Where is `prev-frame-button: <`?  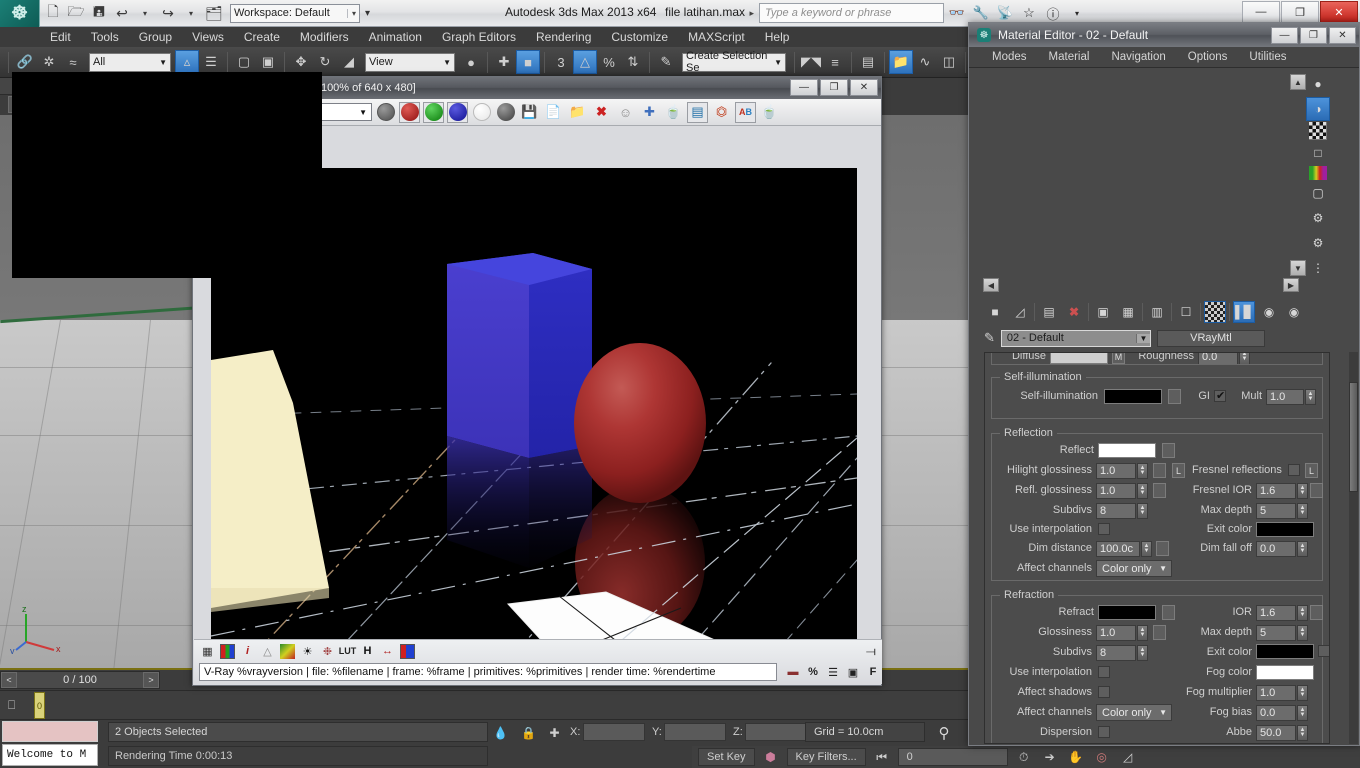 prev-frame-button: < is located at coordinates (9, 680).